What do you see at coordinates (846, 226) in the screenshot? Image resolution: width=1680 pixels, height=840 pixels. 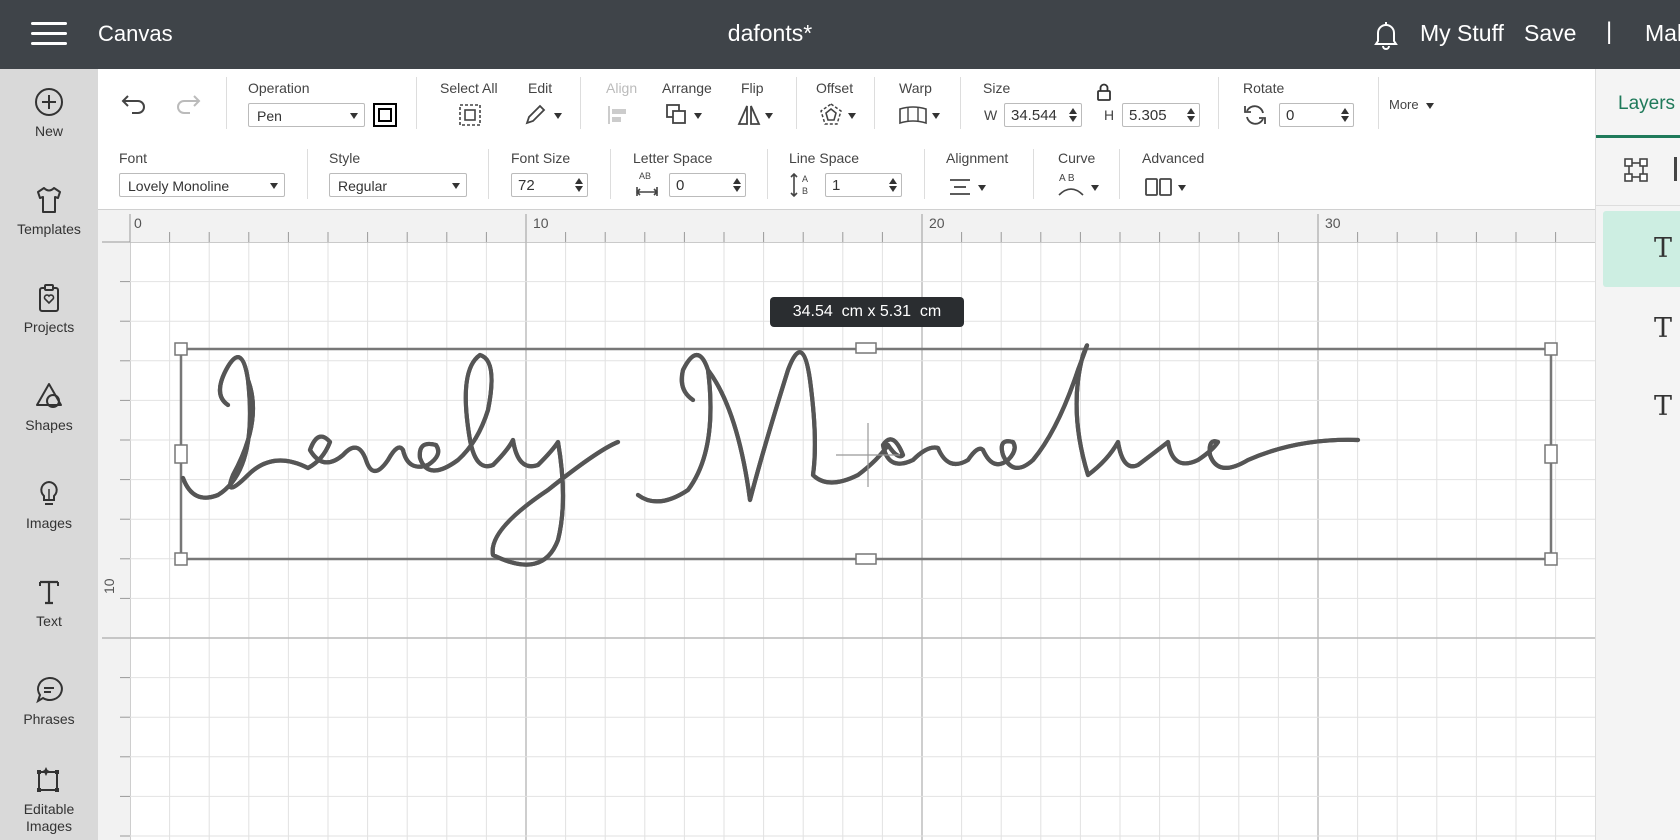 I see `top-ruler` at bounding box center [846, 226].